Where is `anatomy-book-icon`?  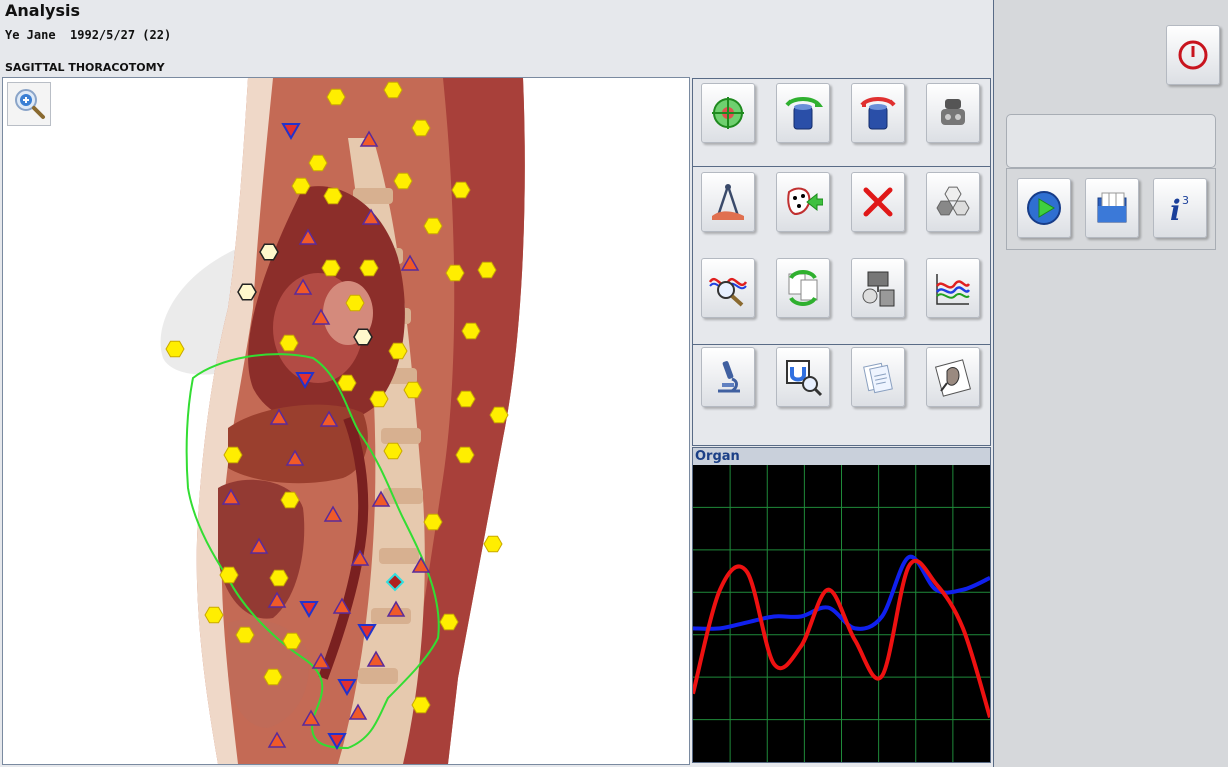
anatomy-book-icon is located at coordinates (953, 378).